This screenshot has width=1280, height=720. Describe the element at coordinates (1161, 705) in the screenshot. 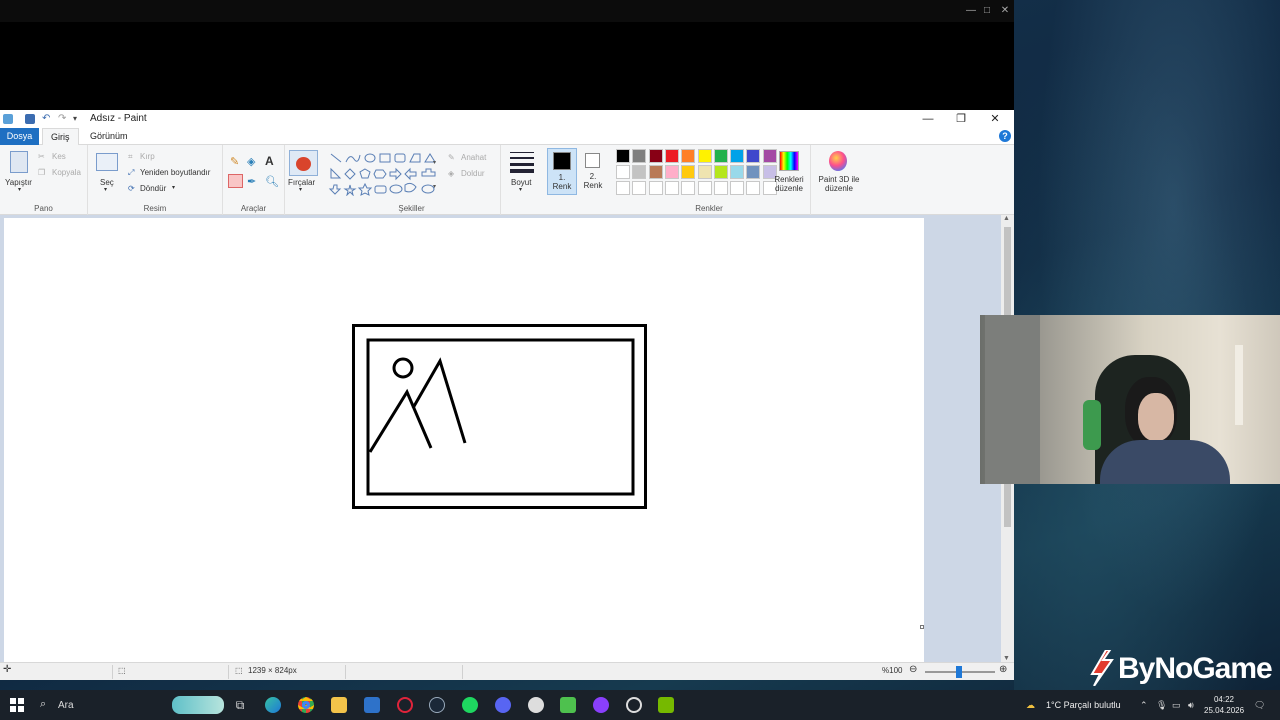

I see `microphone-icon: 🎙︎` at that location.